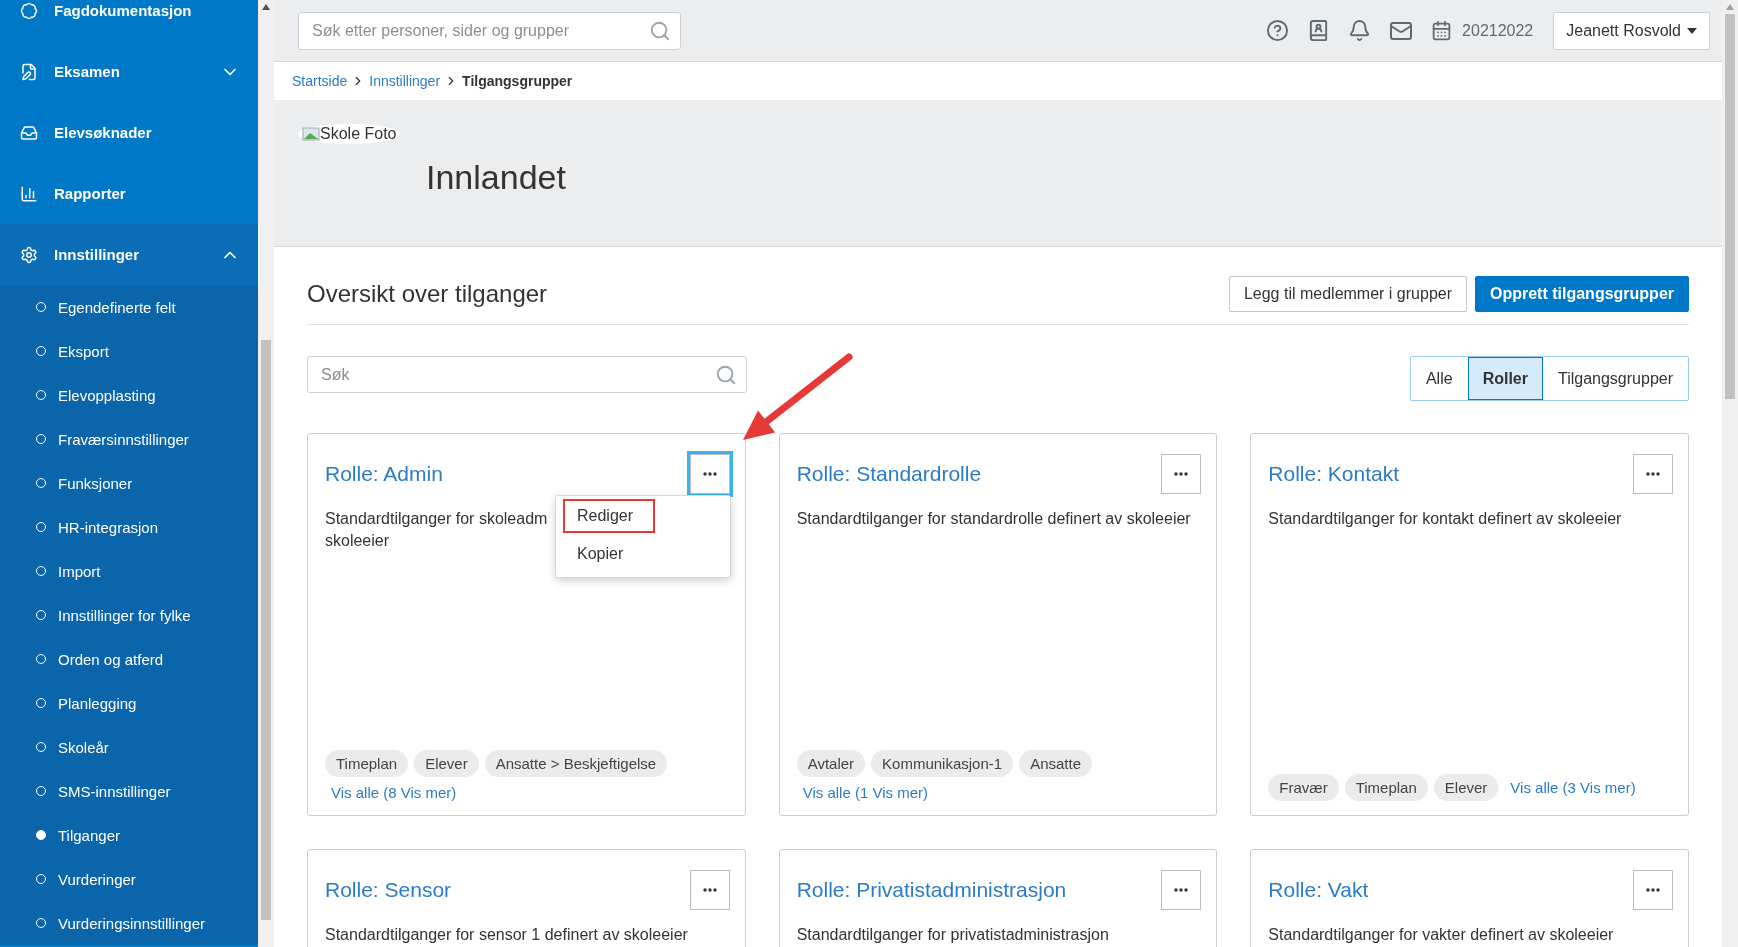 This screenshot has width=1738, height=947. What do you see at coordinates (862, 792) in the screenshot?
I see `show-all-link: Vis alle (1 Vis mer)` at bounding box center [862, 792].